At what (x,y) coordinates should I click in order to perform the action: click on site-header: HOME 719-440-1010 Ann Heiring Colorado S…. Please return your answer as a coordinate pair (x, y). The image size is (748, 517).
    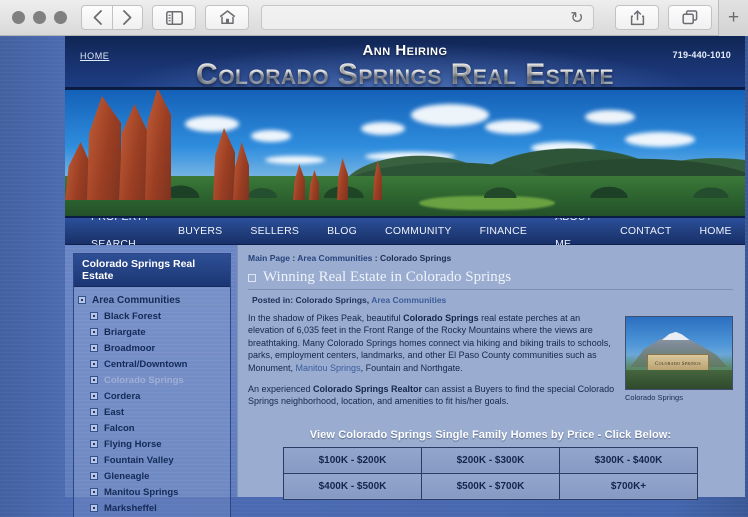
    Looking at the image, I should click on (405, 62).